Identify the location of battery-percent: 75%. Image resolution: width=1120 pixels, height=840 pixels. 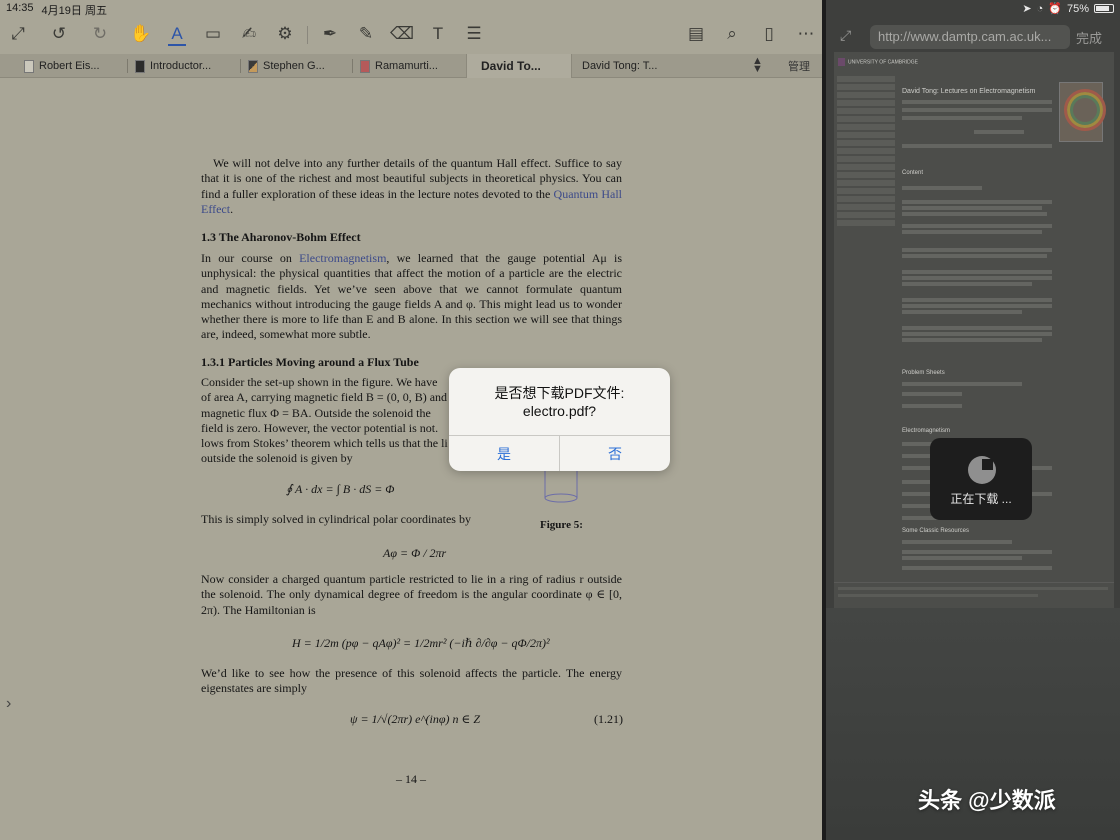
(1077, 8).